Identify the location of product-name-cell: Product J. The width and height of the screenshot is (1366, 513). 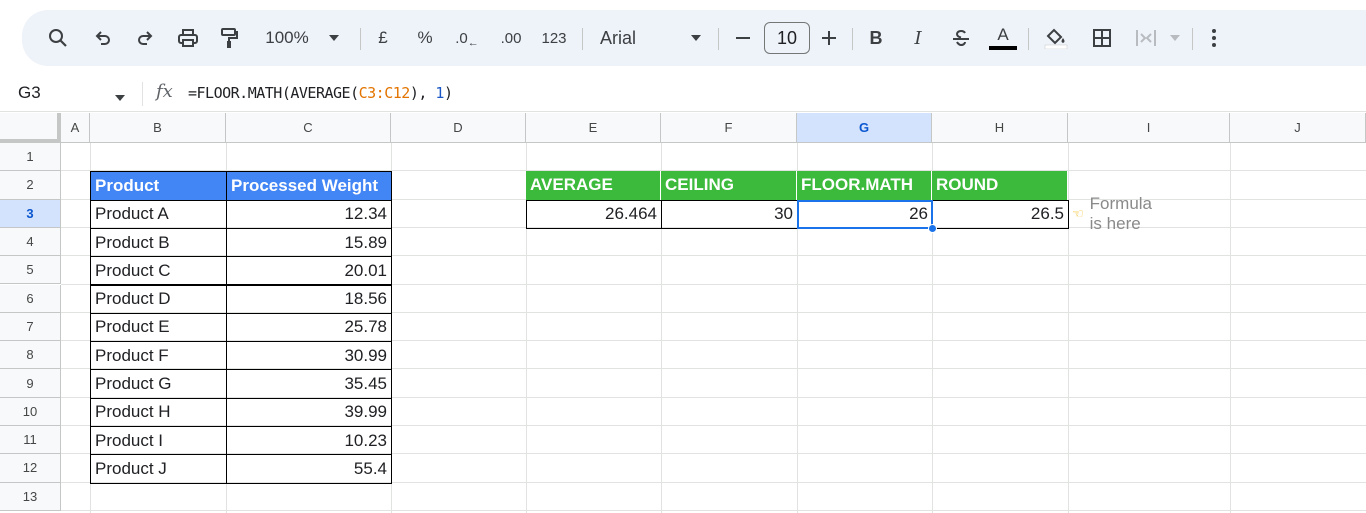
(158, 469).